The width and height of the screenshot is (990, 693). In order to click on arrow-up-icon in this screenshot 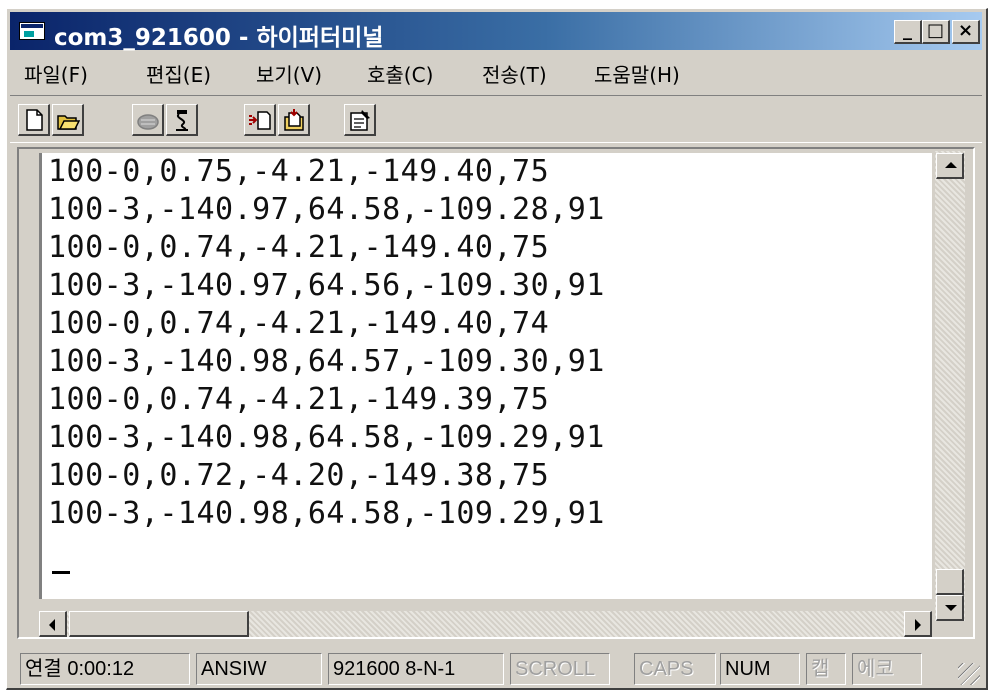, I will do `click(951, 165)`.